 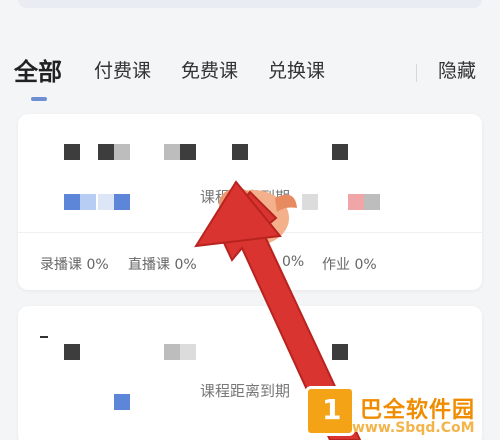 I want to click on active-tab-indicator, so click(x=39, y=99).